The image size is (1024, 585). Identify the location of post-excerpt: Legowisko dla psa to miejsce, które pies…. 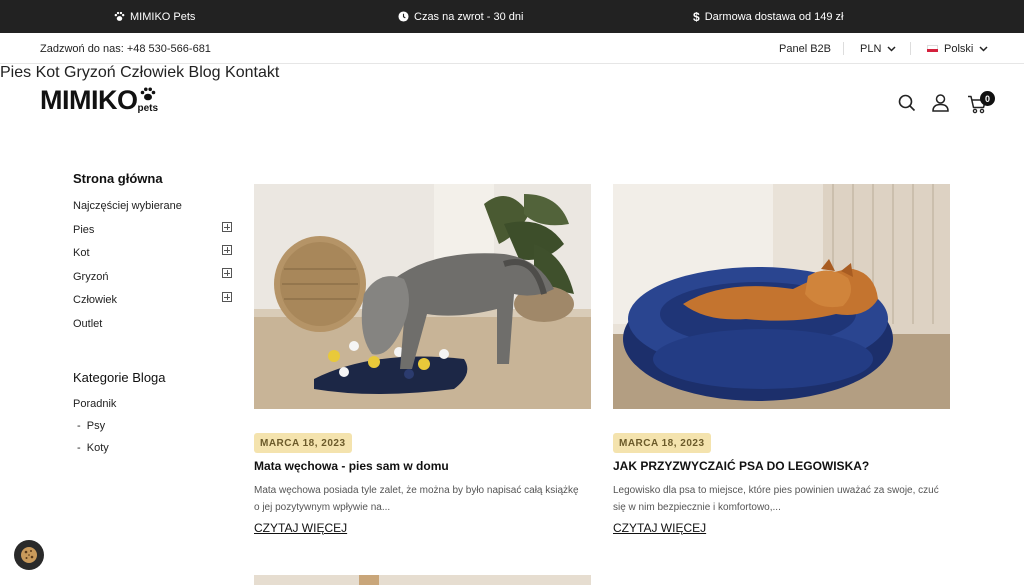
(776, 499).